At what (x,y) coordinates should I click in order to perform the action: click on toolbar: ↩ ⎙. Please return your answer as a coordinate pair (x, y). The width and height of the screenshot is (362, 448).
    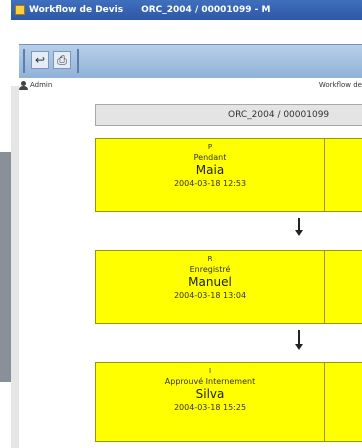
    Looking at the image, I should click on (190, 61).